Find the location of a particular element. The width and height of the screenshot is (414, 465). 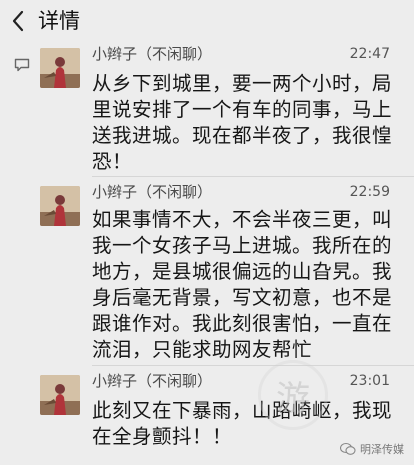

watermark-glyph: 游 is located at coordinates (293, 398).